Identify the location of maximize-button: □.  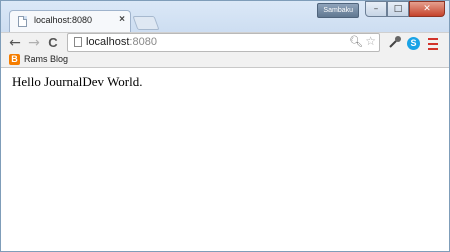
(398, 9).